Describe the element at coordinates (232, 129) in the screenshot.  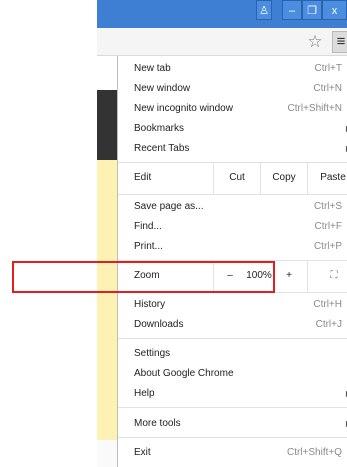
I see `menu-item-bookmarks: Bookmarks ▶` at that location.